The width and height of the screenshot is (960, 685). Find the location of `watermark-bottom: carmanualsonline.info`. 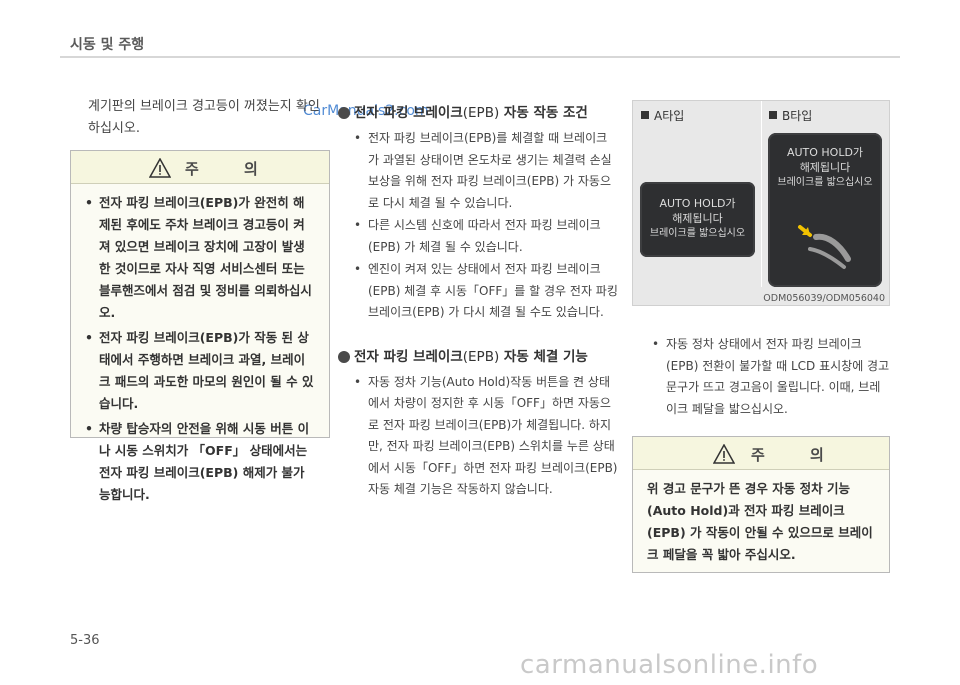

watermark-bottom: carmanualsonline.info is located at coordinates (669, 665).